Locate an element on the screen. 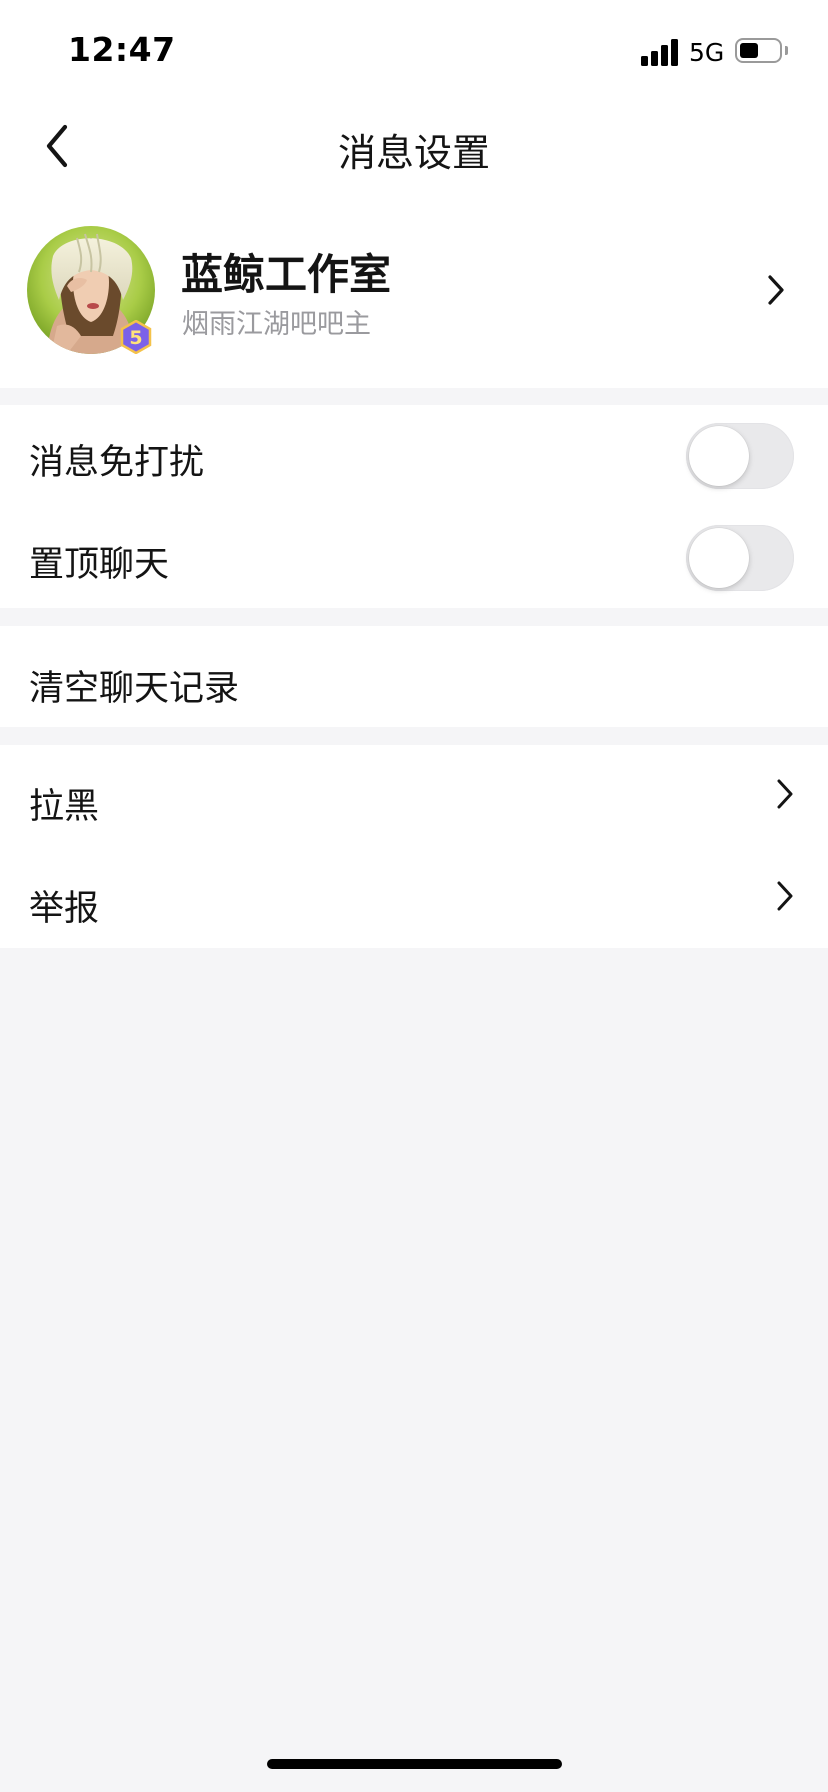  pin-chat-row: 置顶聊天 is located at coordinates (414, 558).